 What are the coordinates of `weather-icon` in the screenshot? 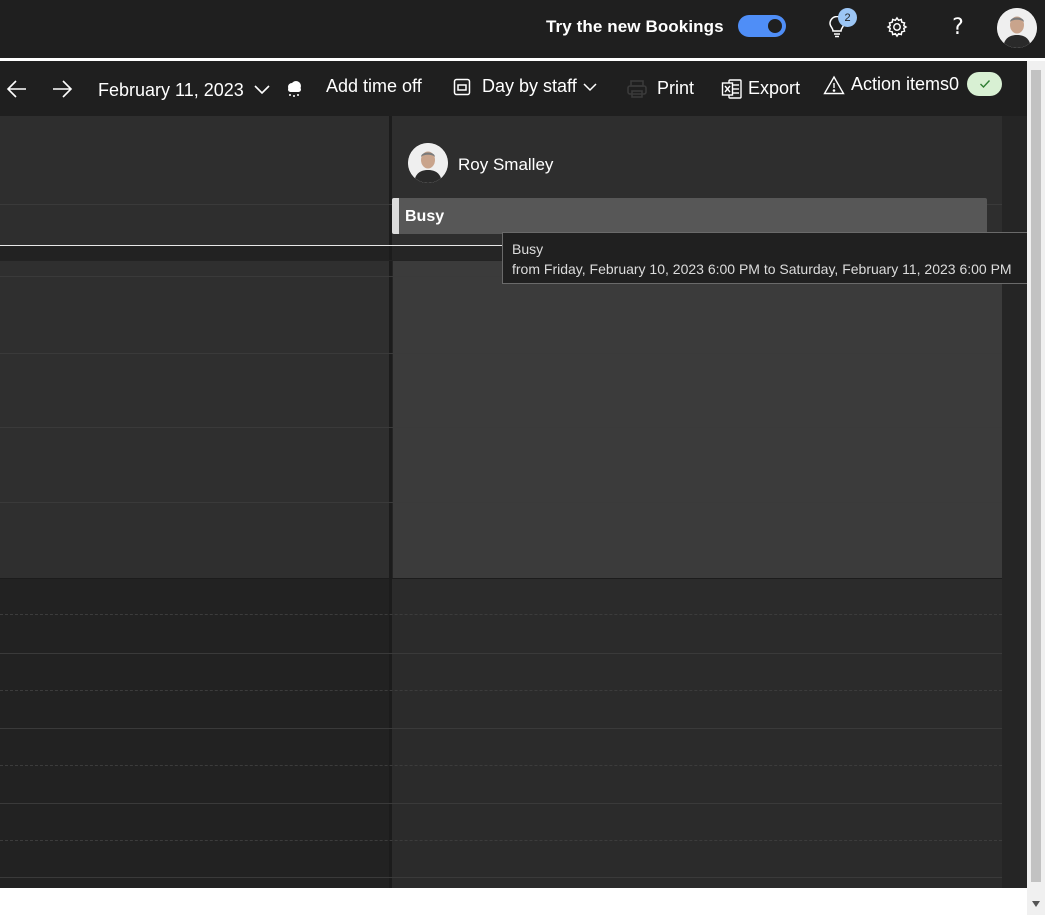 It's located at (294, 88).